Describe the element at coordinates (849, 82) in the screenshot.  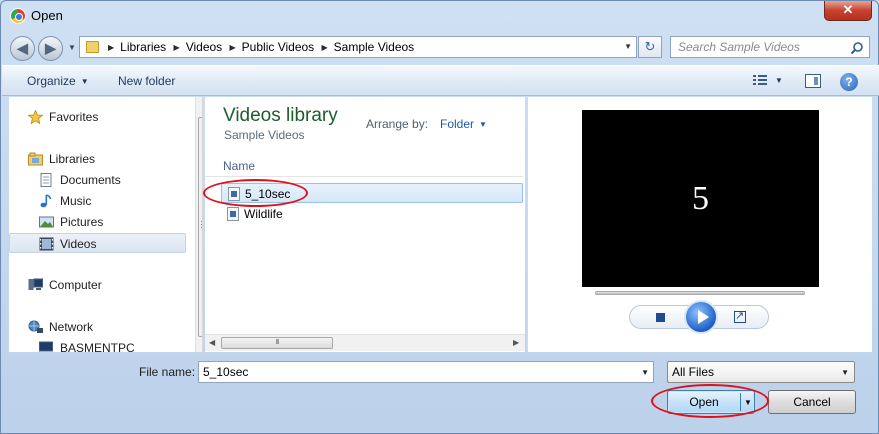
I see `help-icon: ?` at that location.